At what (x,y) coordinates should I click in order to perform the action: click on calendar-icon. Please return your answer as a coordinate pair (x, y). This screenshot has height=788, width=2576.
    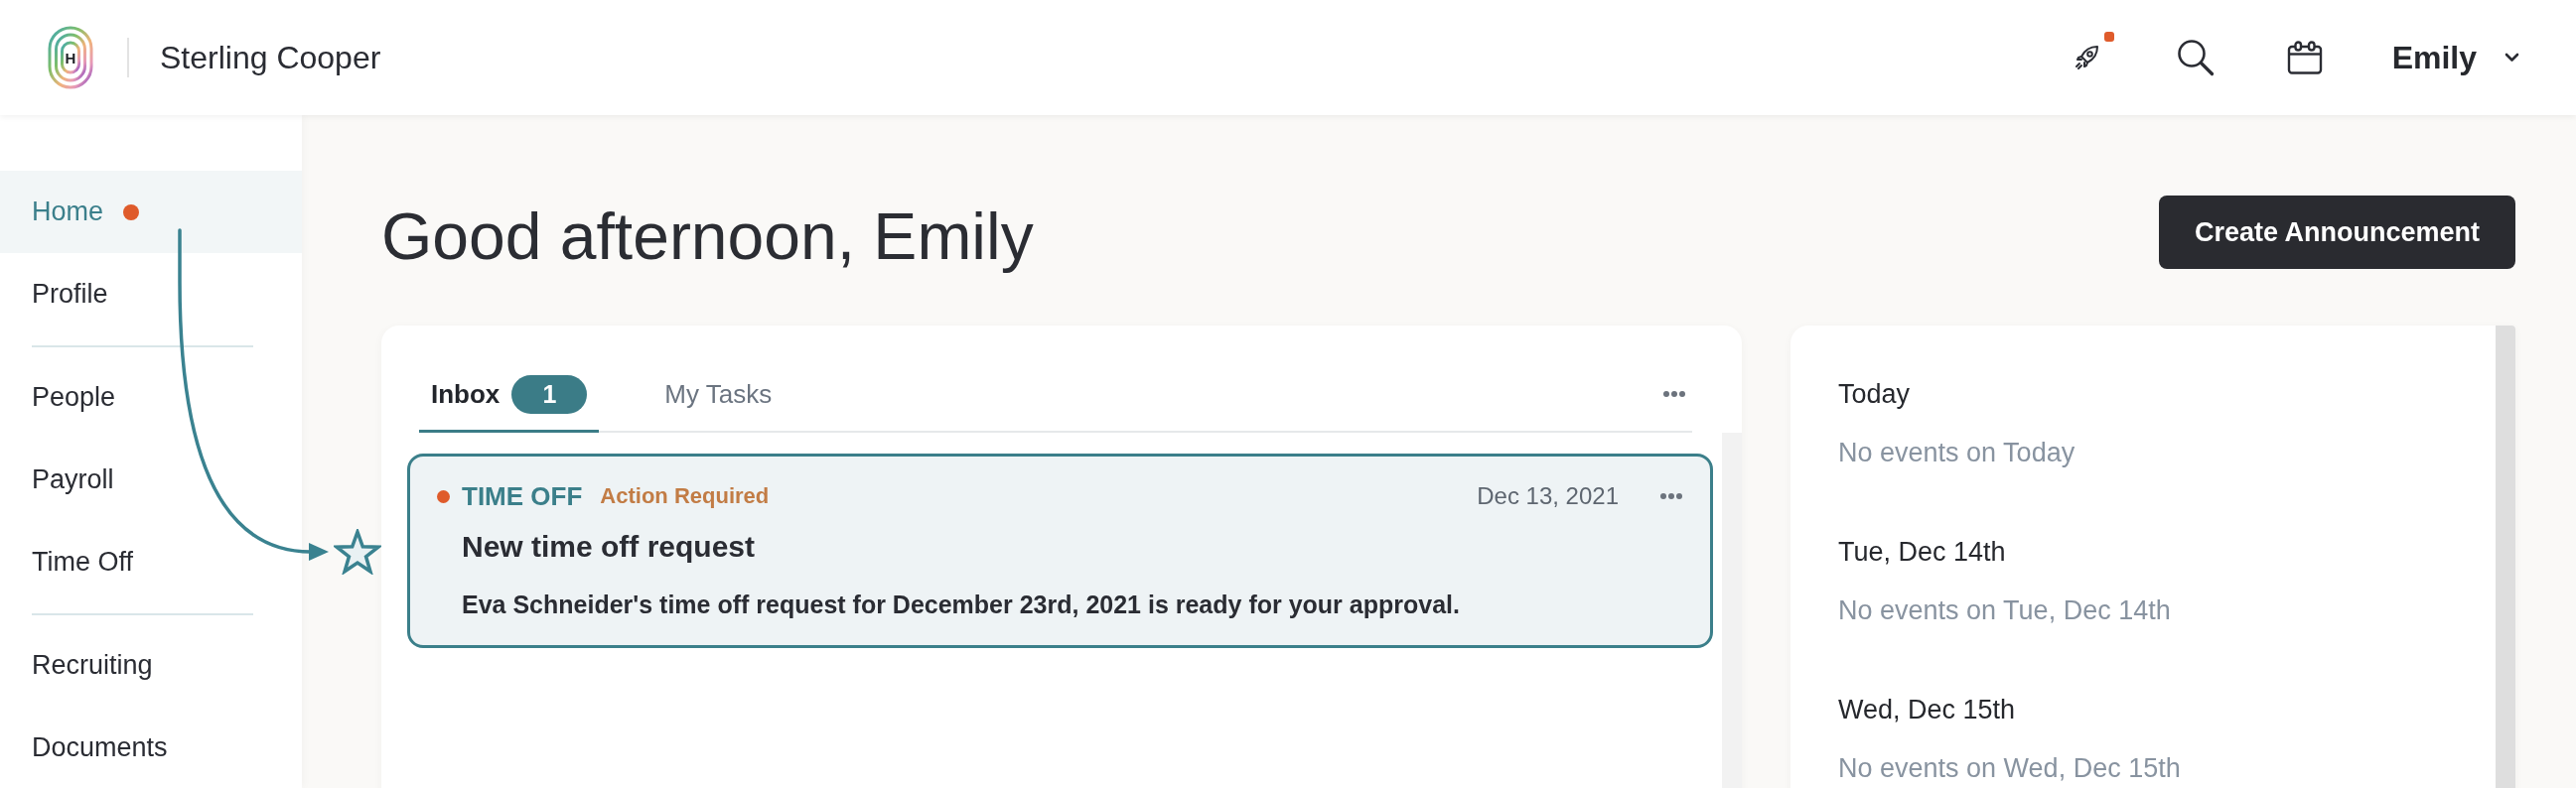
    Looking at the image, I should click on (2304, 57).